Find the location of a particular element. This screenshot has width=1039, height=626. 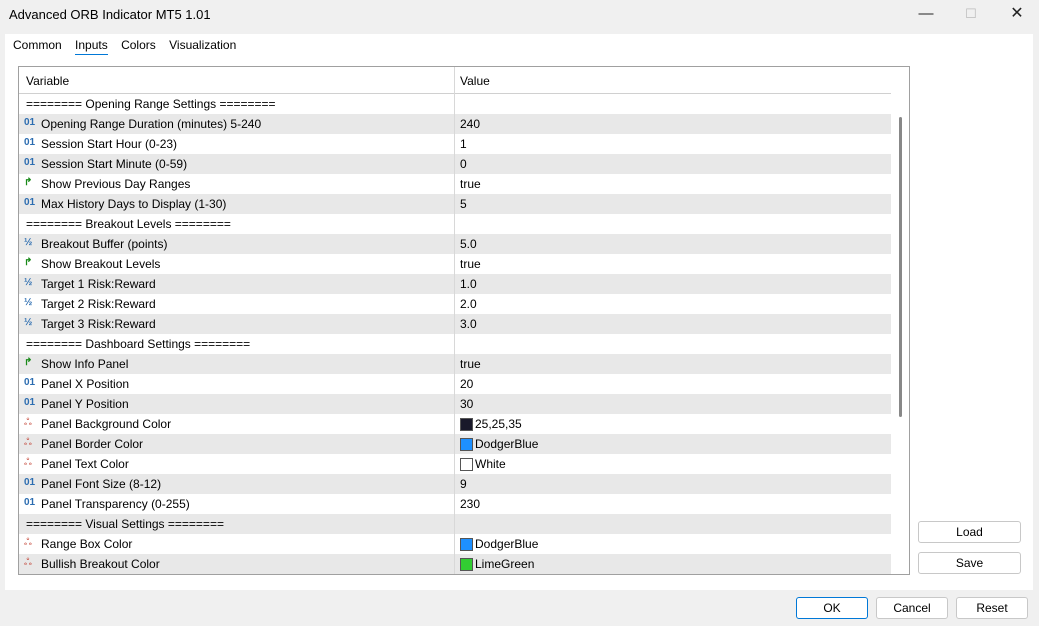

parameter-value: 9 is located at coordinates (463, 484).